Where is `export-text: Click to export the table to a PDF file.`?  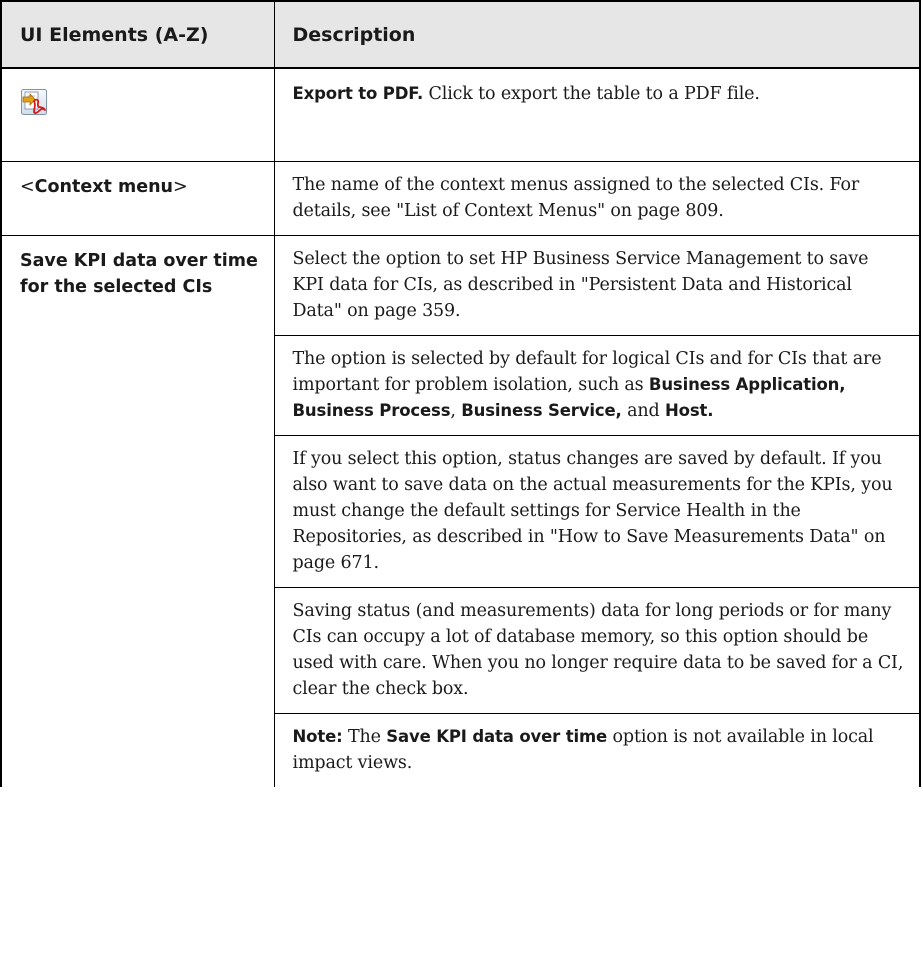
export-text: Click to export the table to a PDF file. is located at coordinates (591, 94).